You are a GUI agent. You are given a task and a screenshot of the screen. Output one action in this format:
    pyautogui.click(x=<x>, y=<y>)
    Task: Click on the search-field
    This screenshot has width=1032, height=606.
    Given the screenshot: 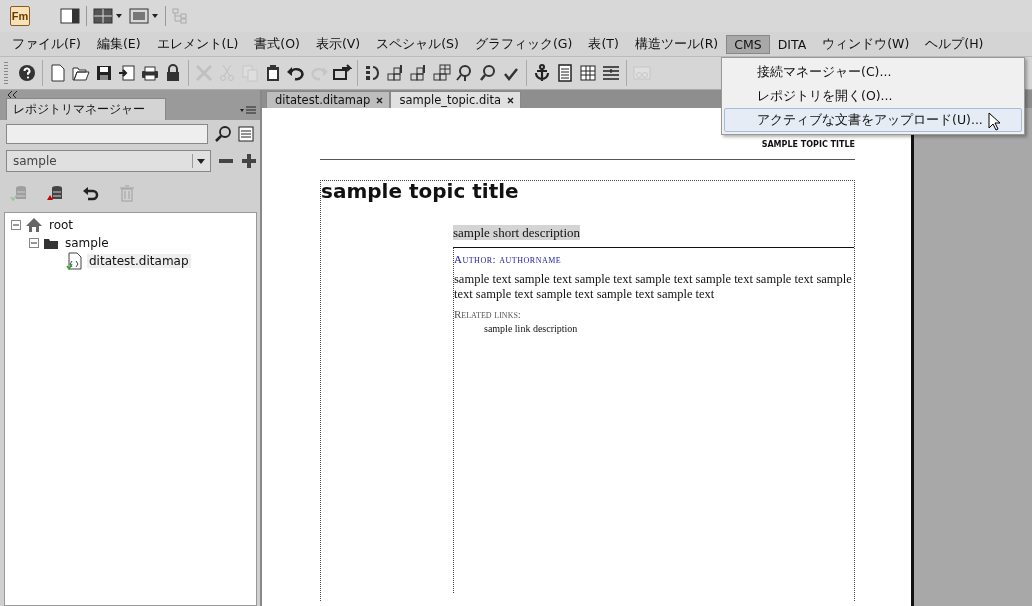 What is the action you would take?
    pyautogui.click(x=107, y=134)
    